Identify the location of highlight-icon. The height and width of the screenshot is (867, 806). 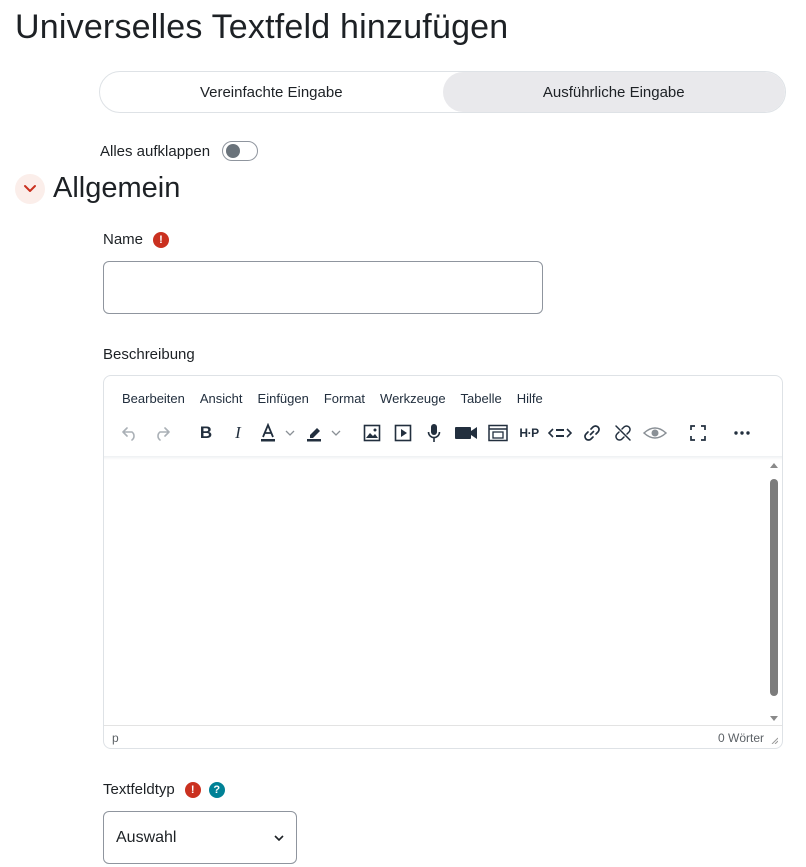
(324, 433).